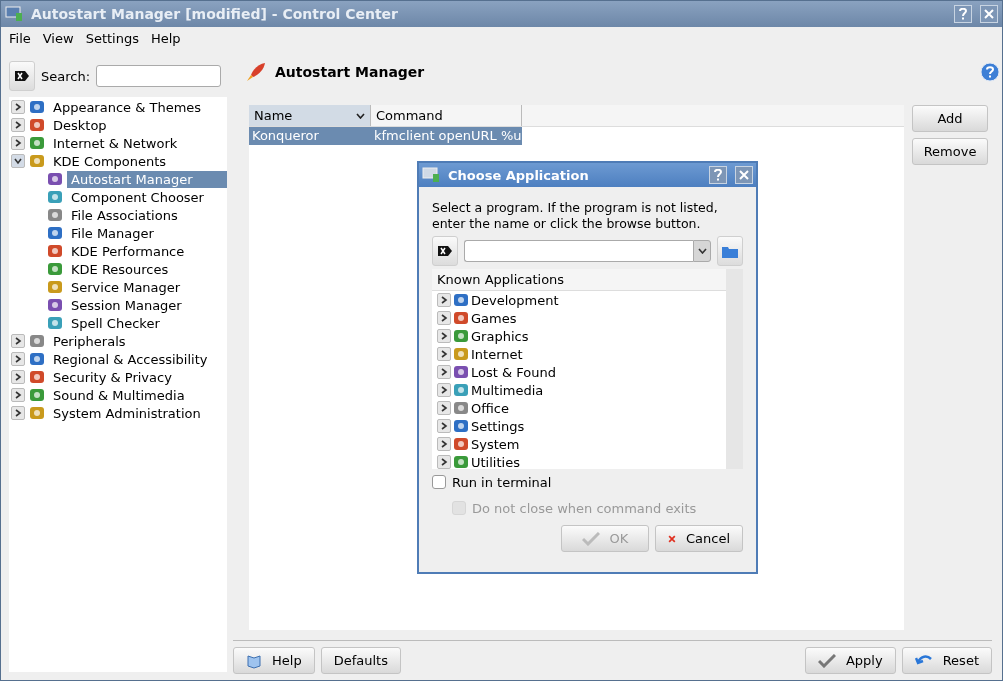  I want to click on tree-item: System Administration, so click(127, 413).